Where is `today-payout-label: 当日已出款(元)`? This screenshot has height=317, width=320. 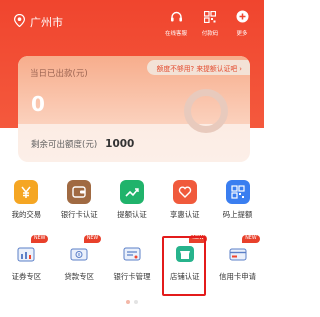 today-payout-label: 当日已出款(元) is located at coordinates (59, 74).